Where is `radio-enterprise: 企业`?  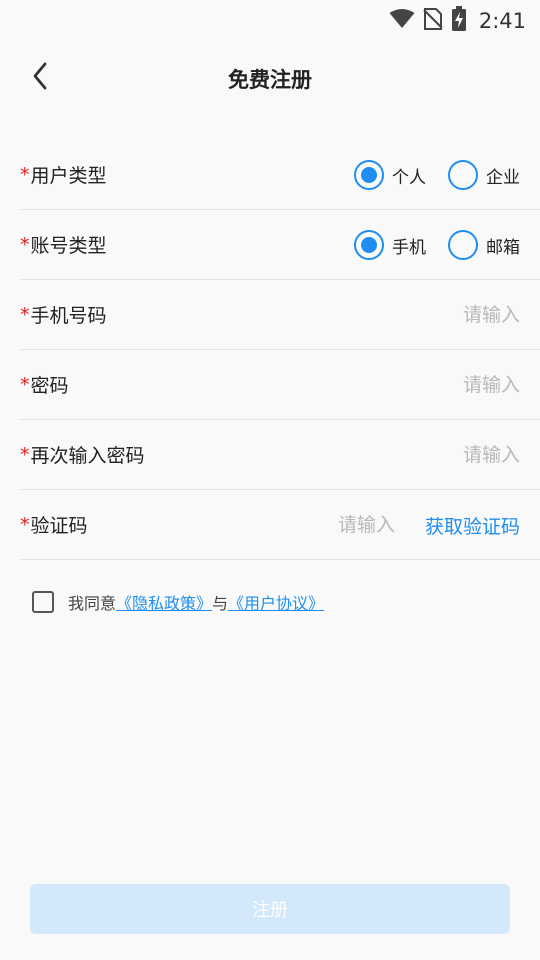 radio-enterprise: 企业 is located at coordinates (484, 175).